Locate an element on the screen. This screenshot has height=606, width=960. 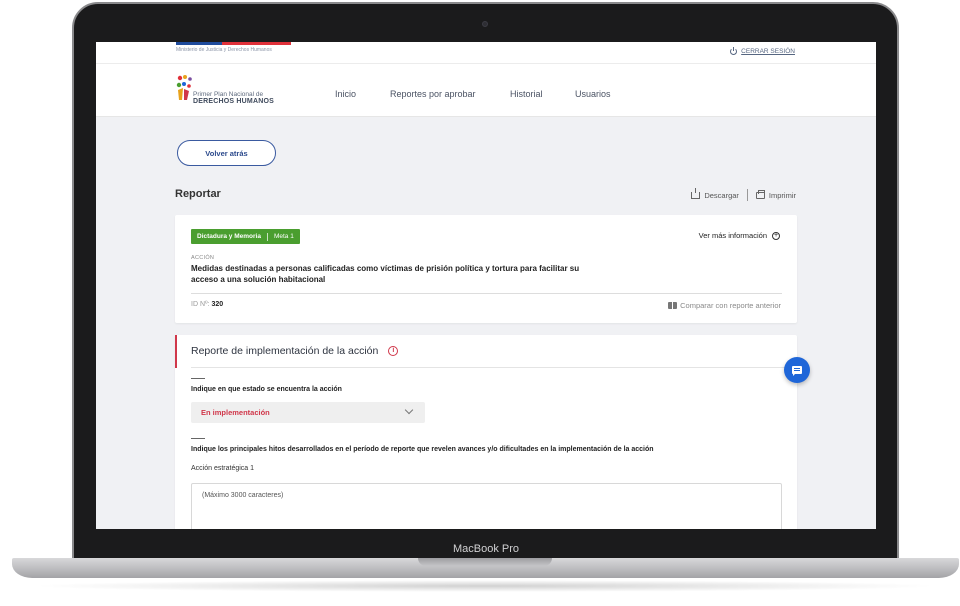
nav-reportes-por-aprobar: Reportes por aprobar is located at coordinates (433, 94).